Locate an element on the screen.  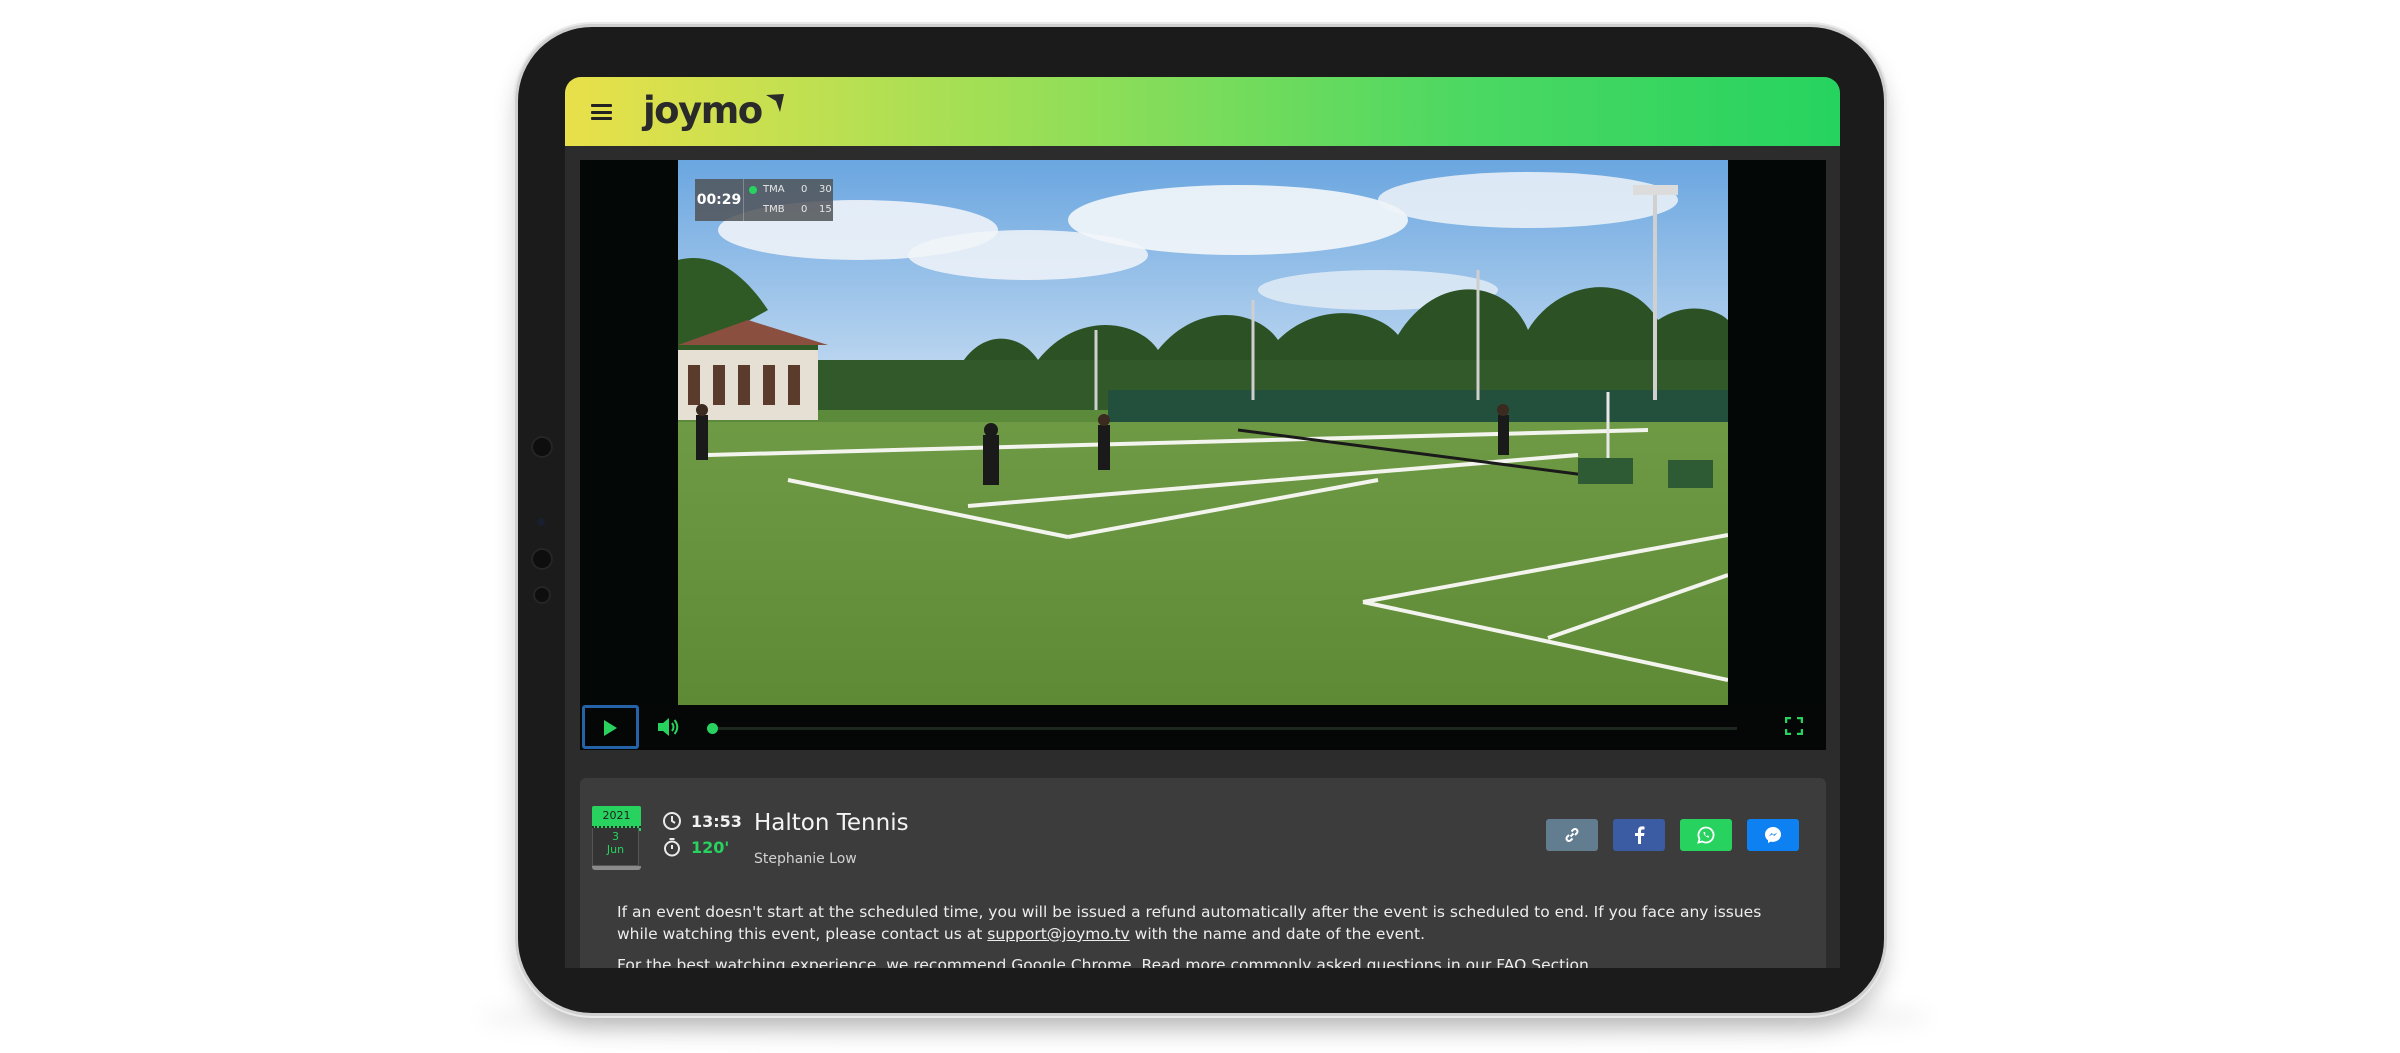
date-badge: 2021 3 Jun is located at coordinates (616, 838).